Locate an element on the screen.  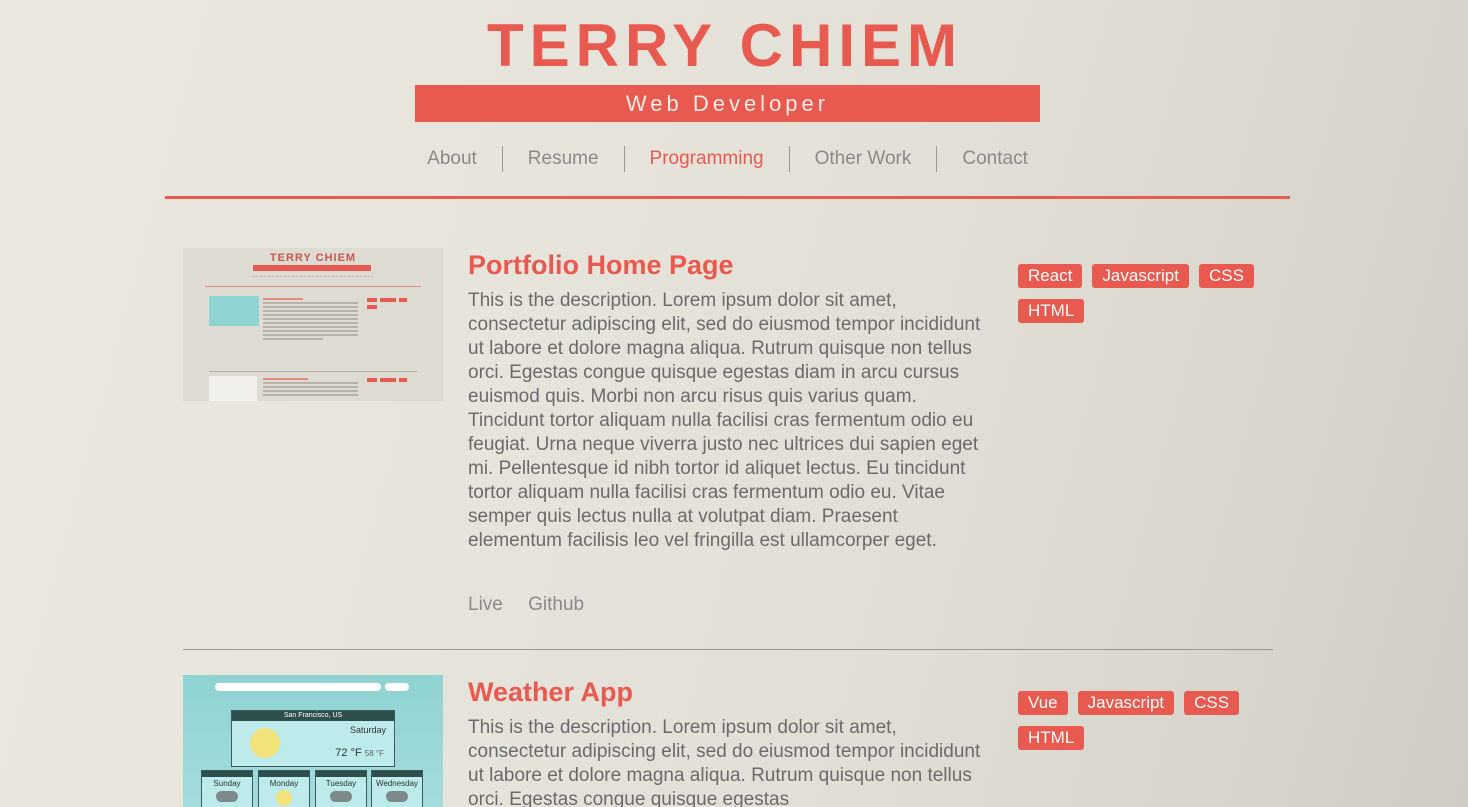
thumbnail-search-button is located at coordinates (397, 687).